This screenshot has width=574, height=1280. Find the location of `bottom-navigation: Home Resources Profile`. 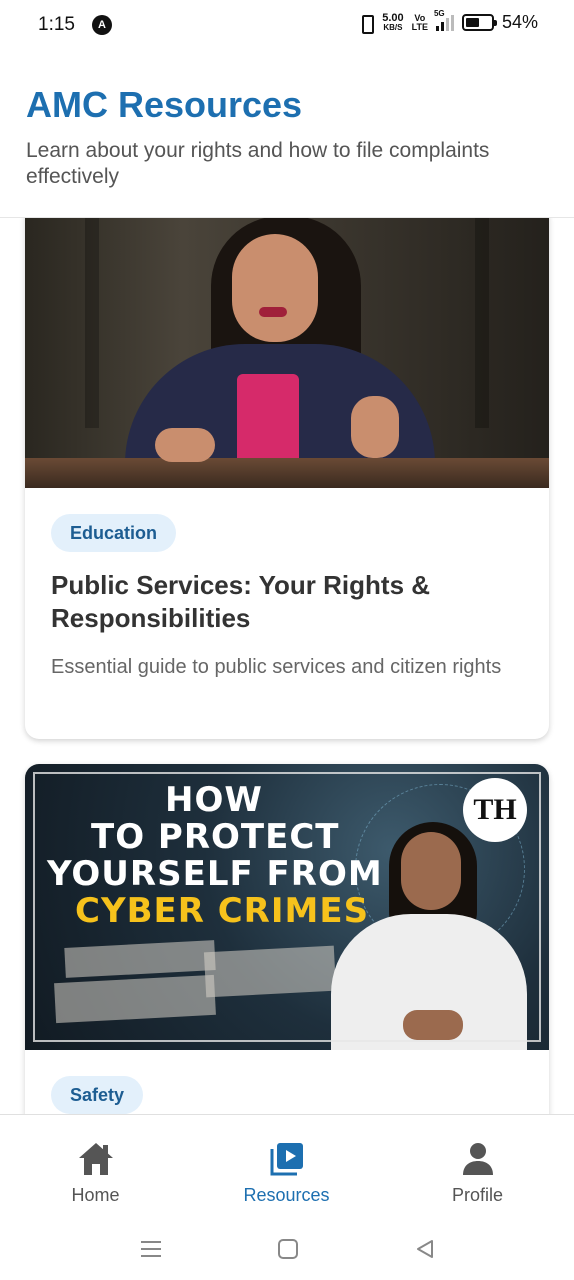

bottom-navigation: Home Resources Profile is located at coordinates (287, 1168).